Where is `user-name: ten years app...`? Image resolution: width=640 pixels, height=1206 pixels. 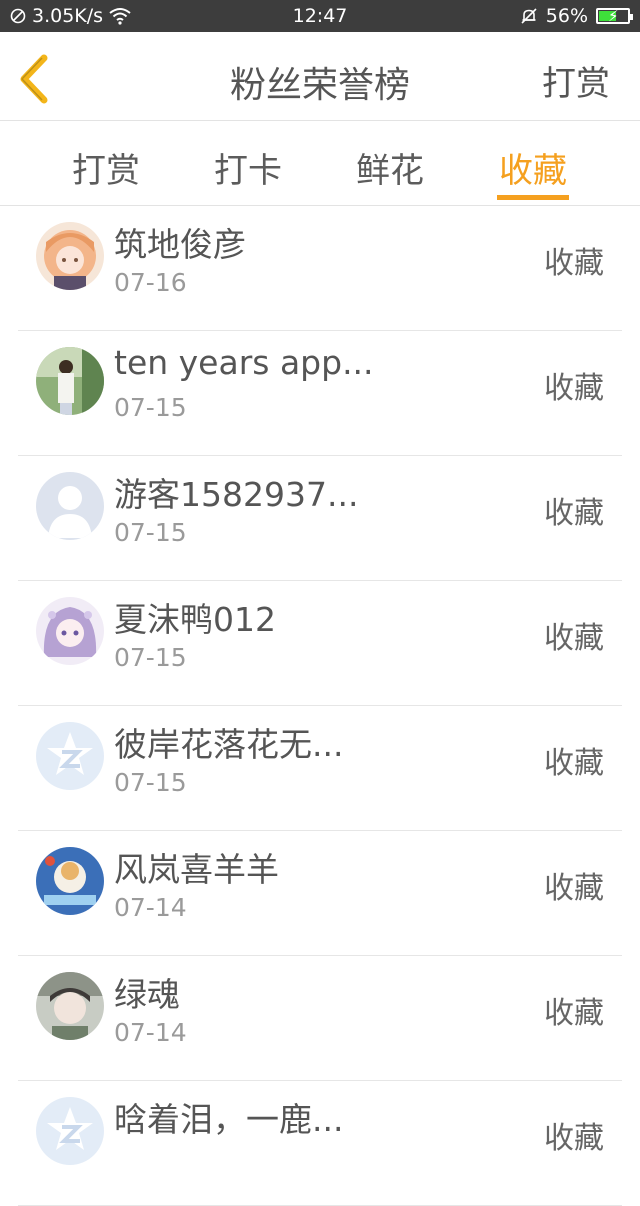
user-name: ten years app... is located at coordinates (244, 362).